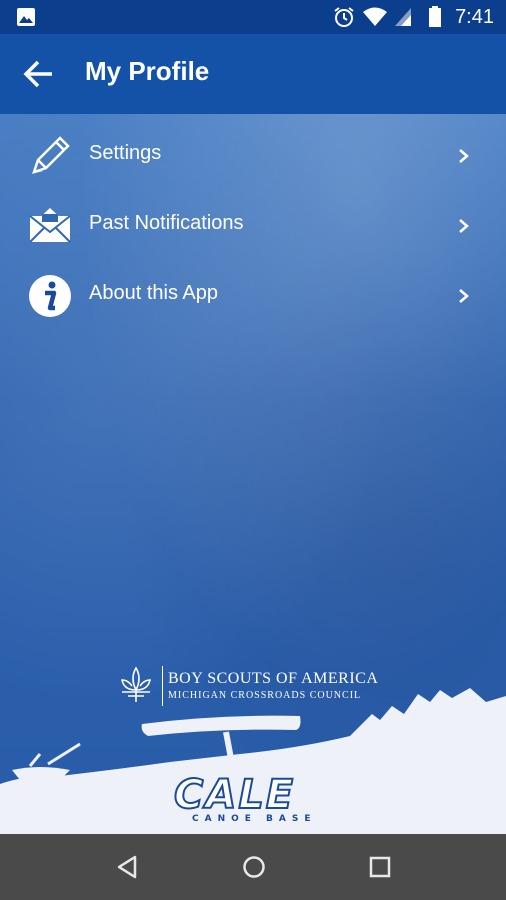 The image size is (506, 900). I want to click on app-bar: My Profile, so click(253, 74).